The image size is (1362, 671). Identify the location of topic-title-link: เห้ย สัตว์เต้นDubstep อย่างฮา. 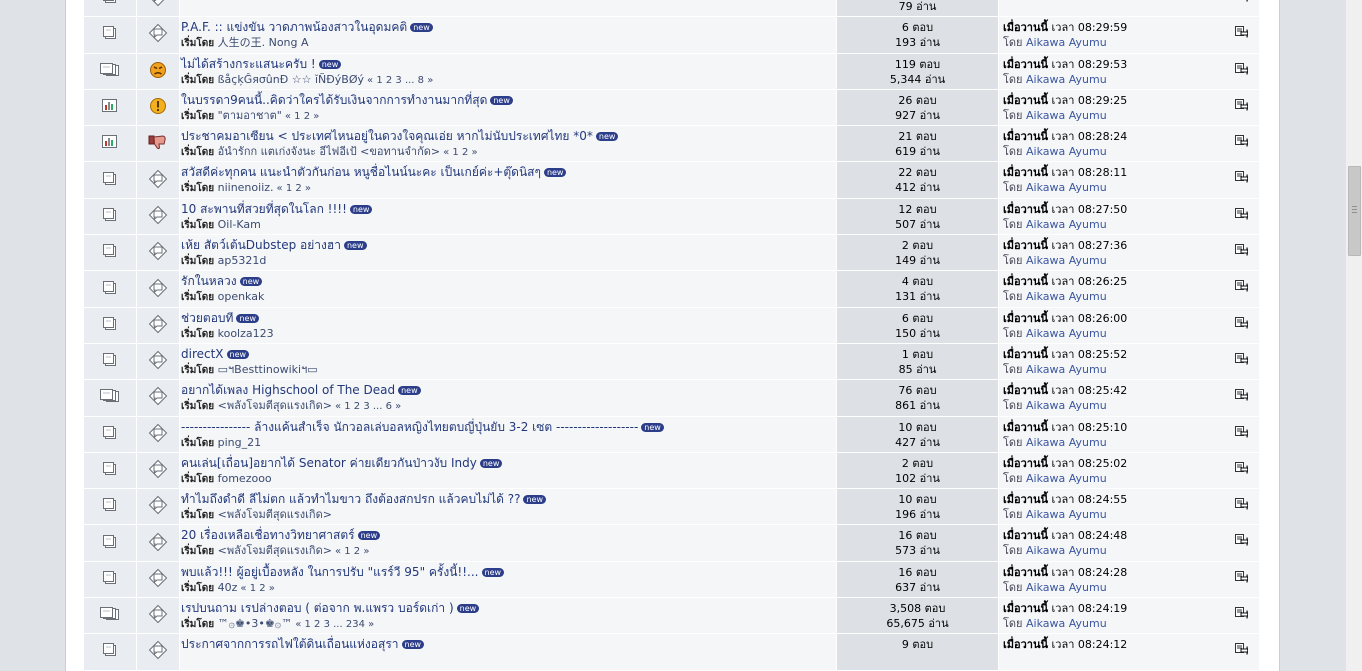
(261, 245).